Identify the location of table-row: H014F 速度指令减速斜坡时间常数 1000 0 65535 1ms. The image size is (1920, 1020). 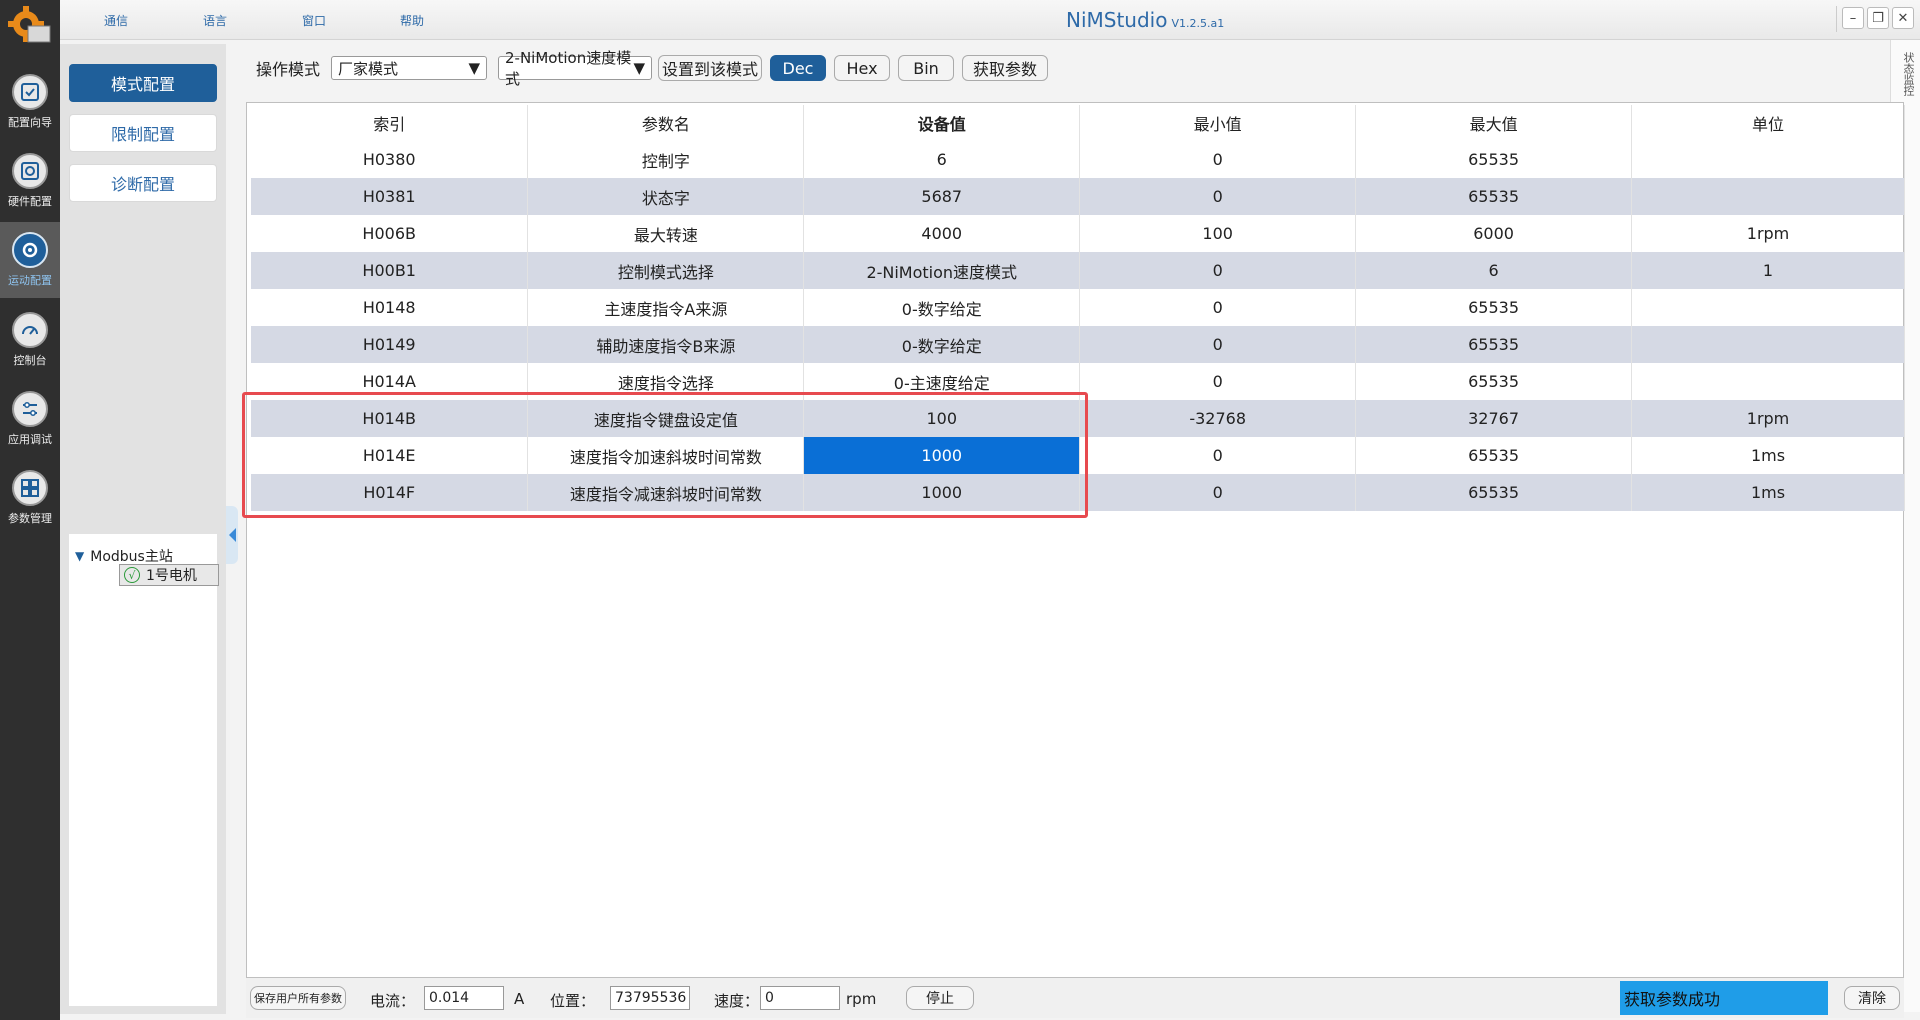
(1078, 492).